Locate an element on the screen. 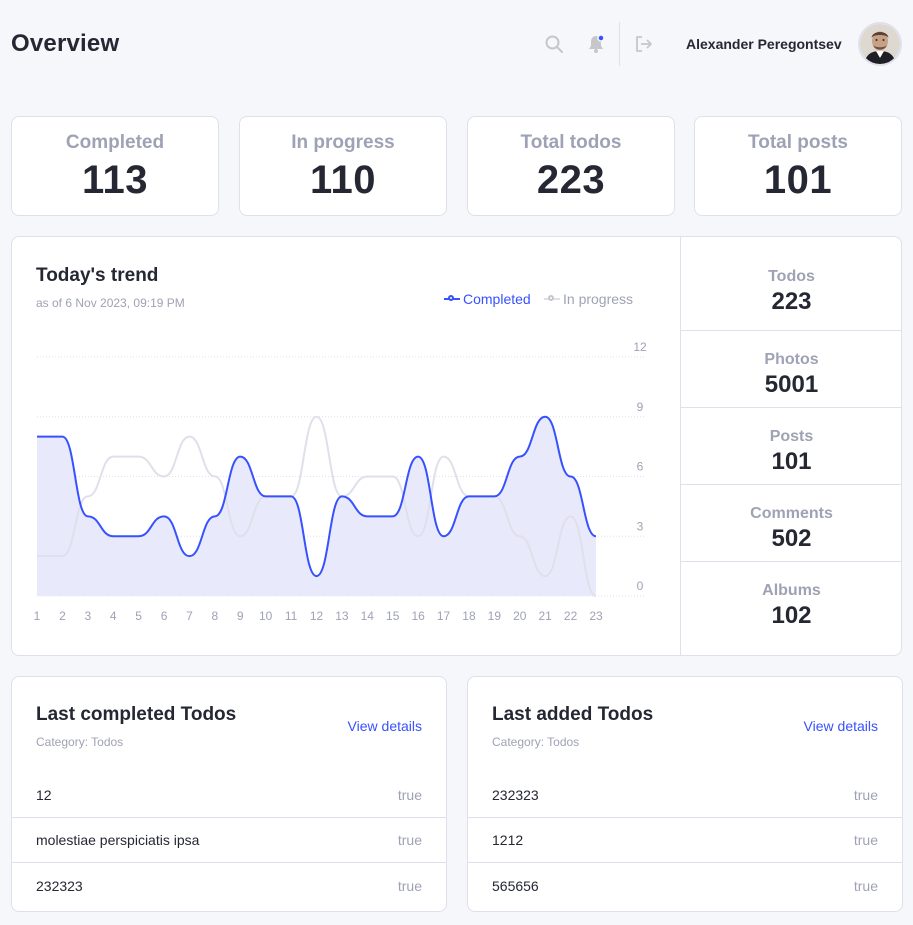 The width and height of the screenshot is (913, 925). list-title: Last added Todos is located at coordinates (573, 714).